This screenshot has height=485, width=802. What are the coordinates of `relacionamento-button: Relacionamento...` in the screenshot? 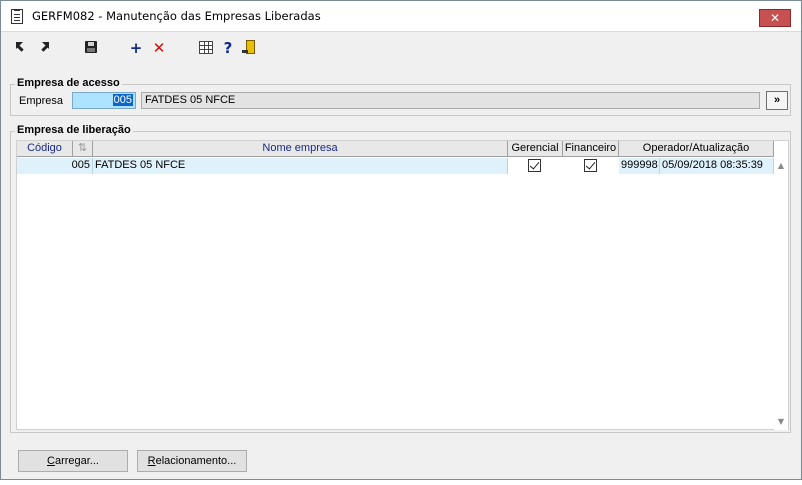 It's located at (192, 461).